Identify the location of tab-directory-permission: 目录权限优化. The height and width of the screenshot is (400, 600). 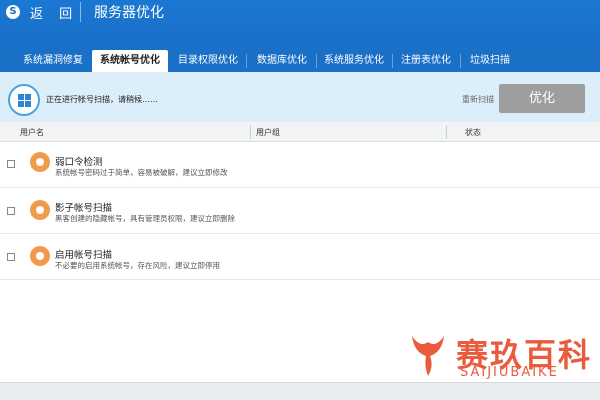
(208, 61).